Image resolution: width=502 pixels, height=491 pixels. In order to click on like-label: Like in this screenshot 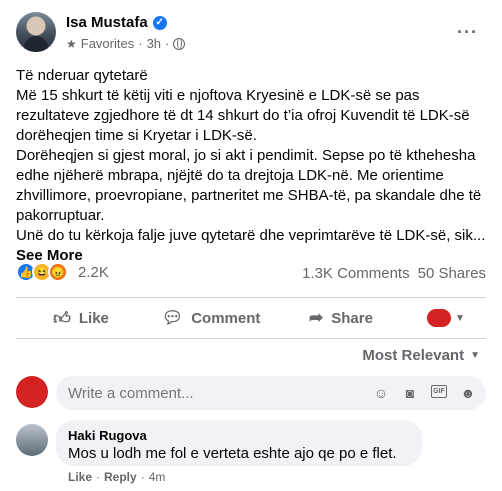, I will do `click(93, 318)`.